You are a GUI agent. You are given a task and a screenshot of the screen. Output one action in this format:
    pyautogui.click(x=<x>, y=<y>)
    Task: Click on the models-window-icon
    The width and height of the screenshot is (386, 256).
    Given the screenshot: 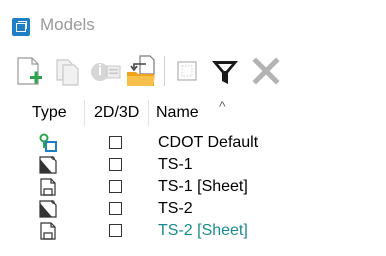 What is the action you would take?
    pyautogui.click(x=21, y=27)
    